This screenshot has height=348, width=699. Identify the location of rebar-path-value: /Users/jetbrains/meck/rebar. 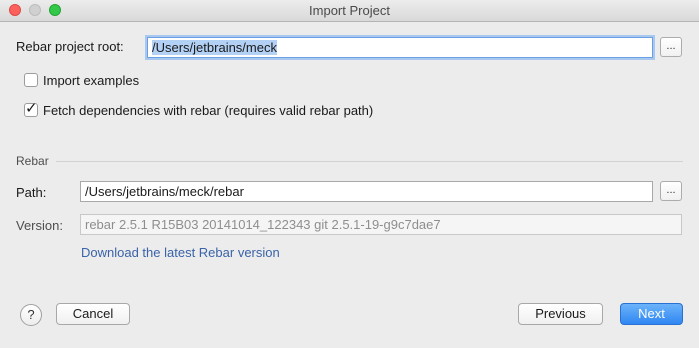
(164, 191).